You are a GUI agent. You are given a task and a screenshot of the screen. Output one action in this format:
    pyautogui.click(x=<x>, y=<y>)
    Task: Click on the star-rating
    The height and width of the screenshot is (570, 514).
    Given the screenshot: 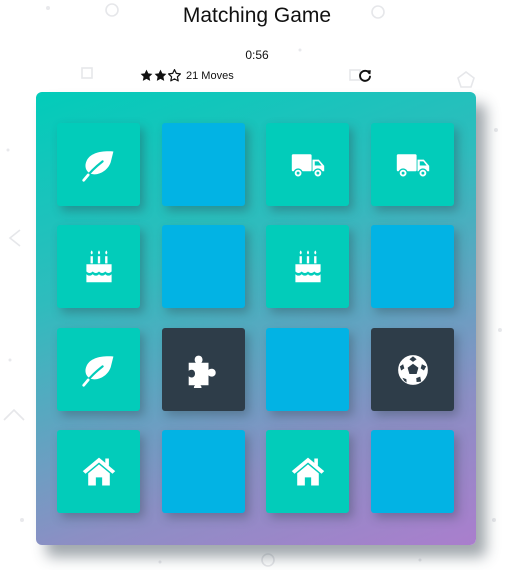 What is the action you would take?
    pyautogui.click(x=160, y=75)
    